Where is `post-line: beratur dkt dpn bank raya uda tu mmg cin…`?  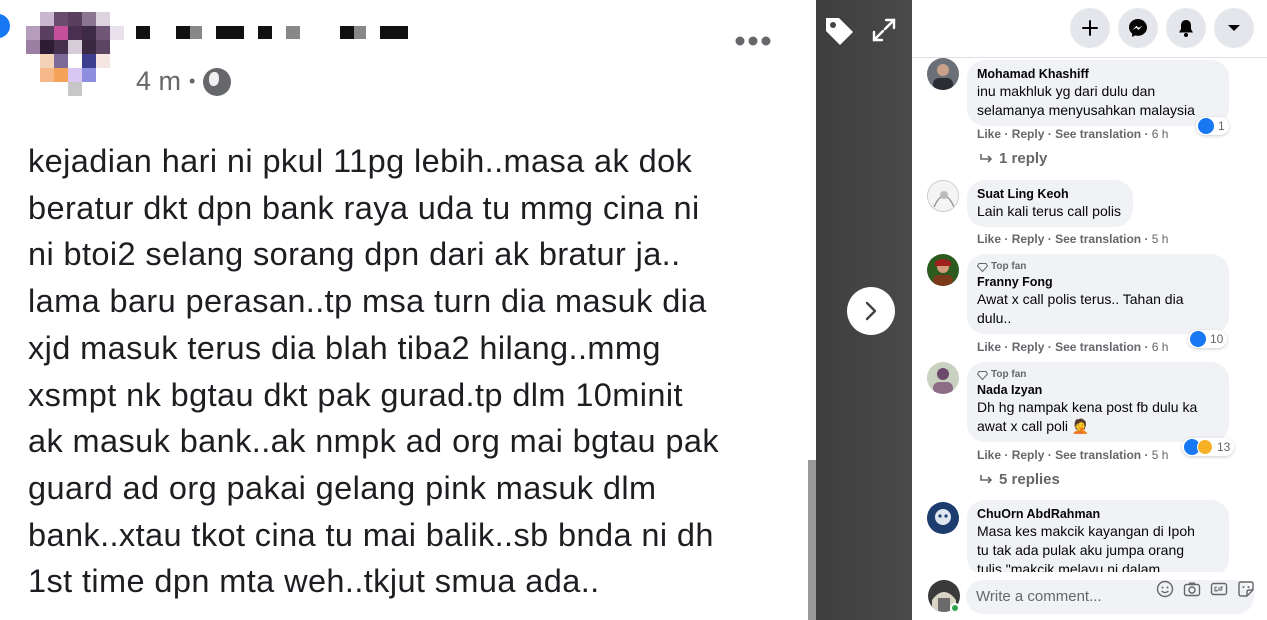 post-line: beratur dkt dpn bank raya uda tu mmg cin… is located at coordinates (364, 207).